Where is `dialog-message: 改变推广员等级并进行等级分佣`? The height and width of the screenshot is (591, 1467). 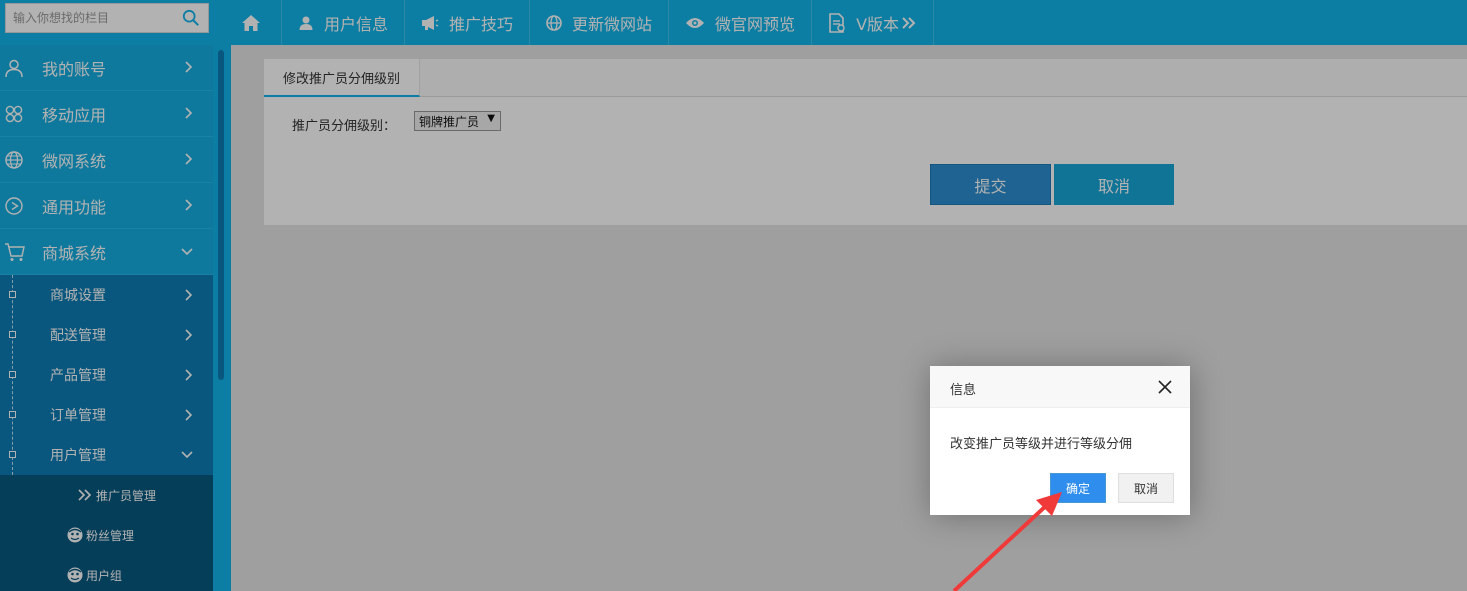 dialog-message: 改变推广员等级并进行等级分佣 is located at coordinates (1041, 444).